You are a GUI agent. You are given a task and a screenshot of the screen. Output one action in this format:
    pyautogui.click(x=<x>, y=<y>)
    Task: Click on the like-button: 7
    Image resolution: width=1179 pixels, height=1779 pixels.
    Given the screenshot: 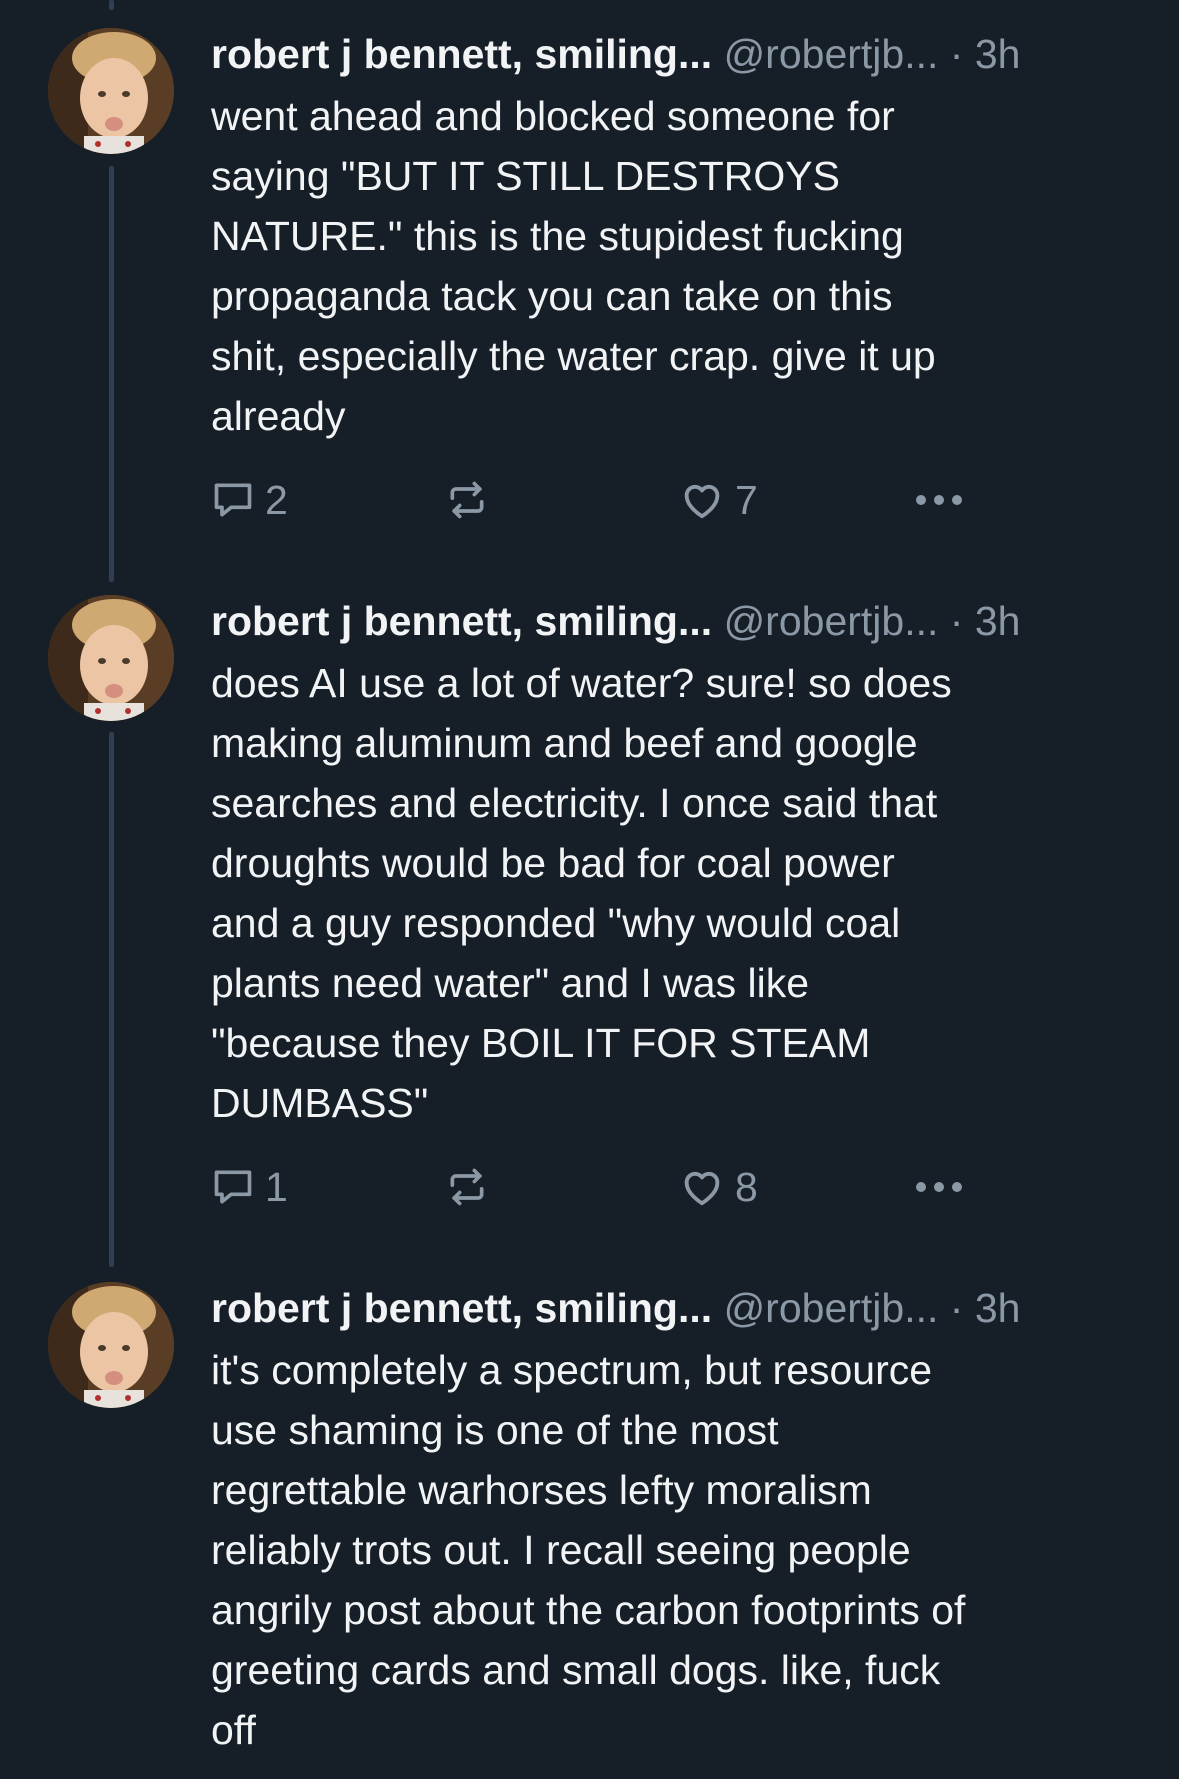 What is the action you would take?
    pyautogui.click(x=718, y=500)
    